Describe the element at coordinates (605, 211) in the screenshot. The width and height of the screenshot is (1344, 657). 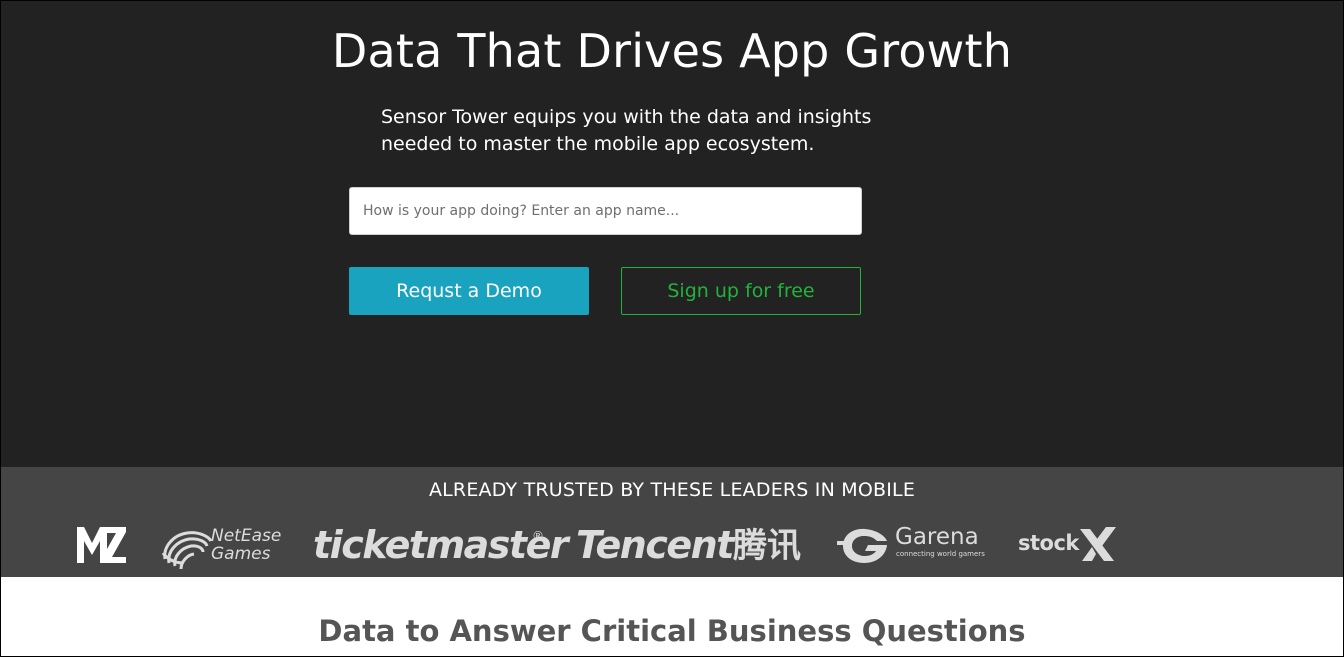
I see `app-search-input` at that location.